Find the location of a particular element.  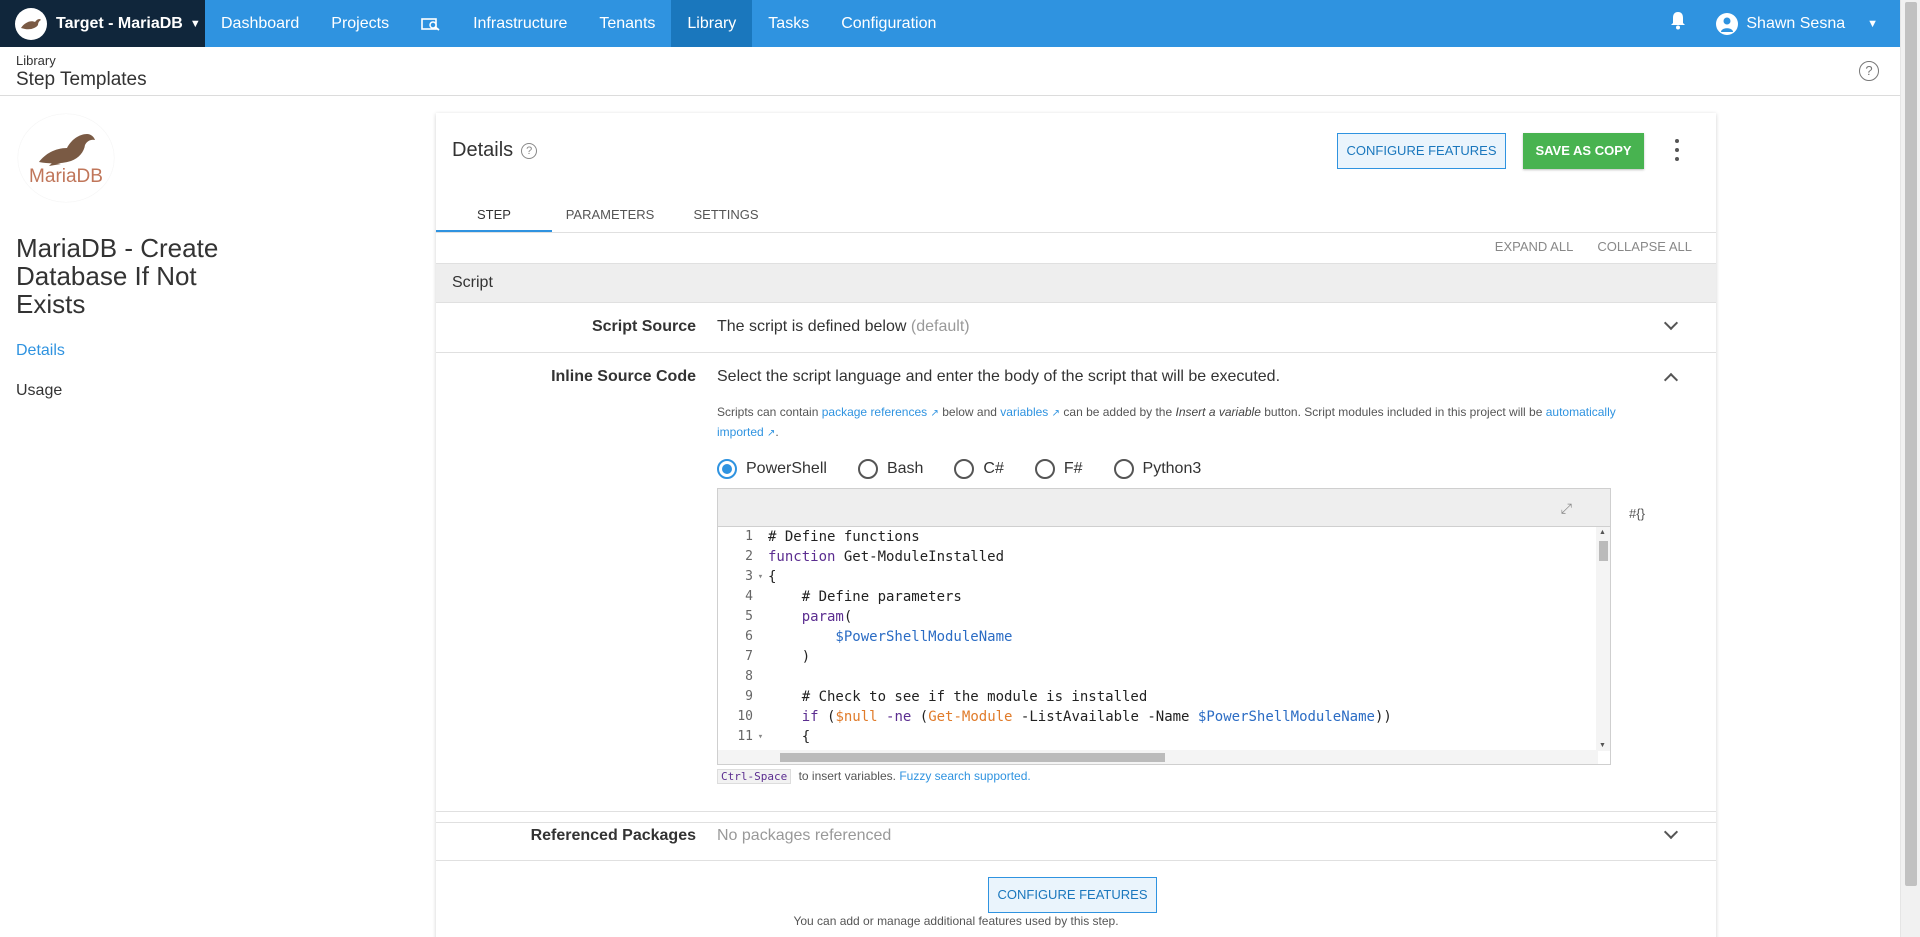

page-scrollbar is located at coordinates (1910, 468).